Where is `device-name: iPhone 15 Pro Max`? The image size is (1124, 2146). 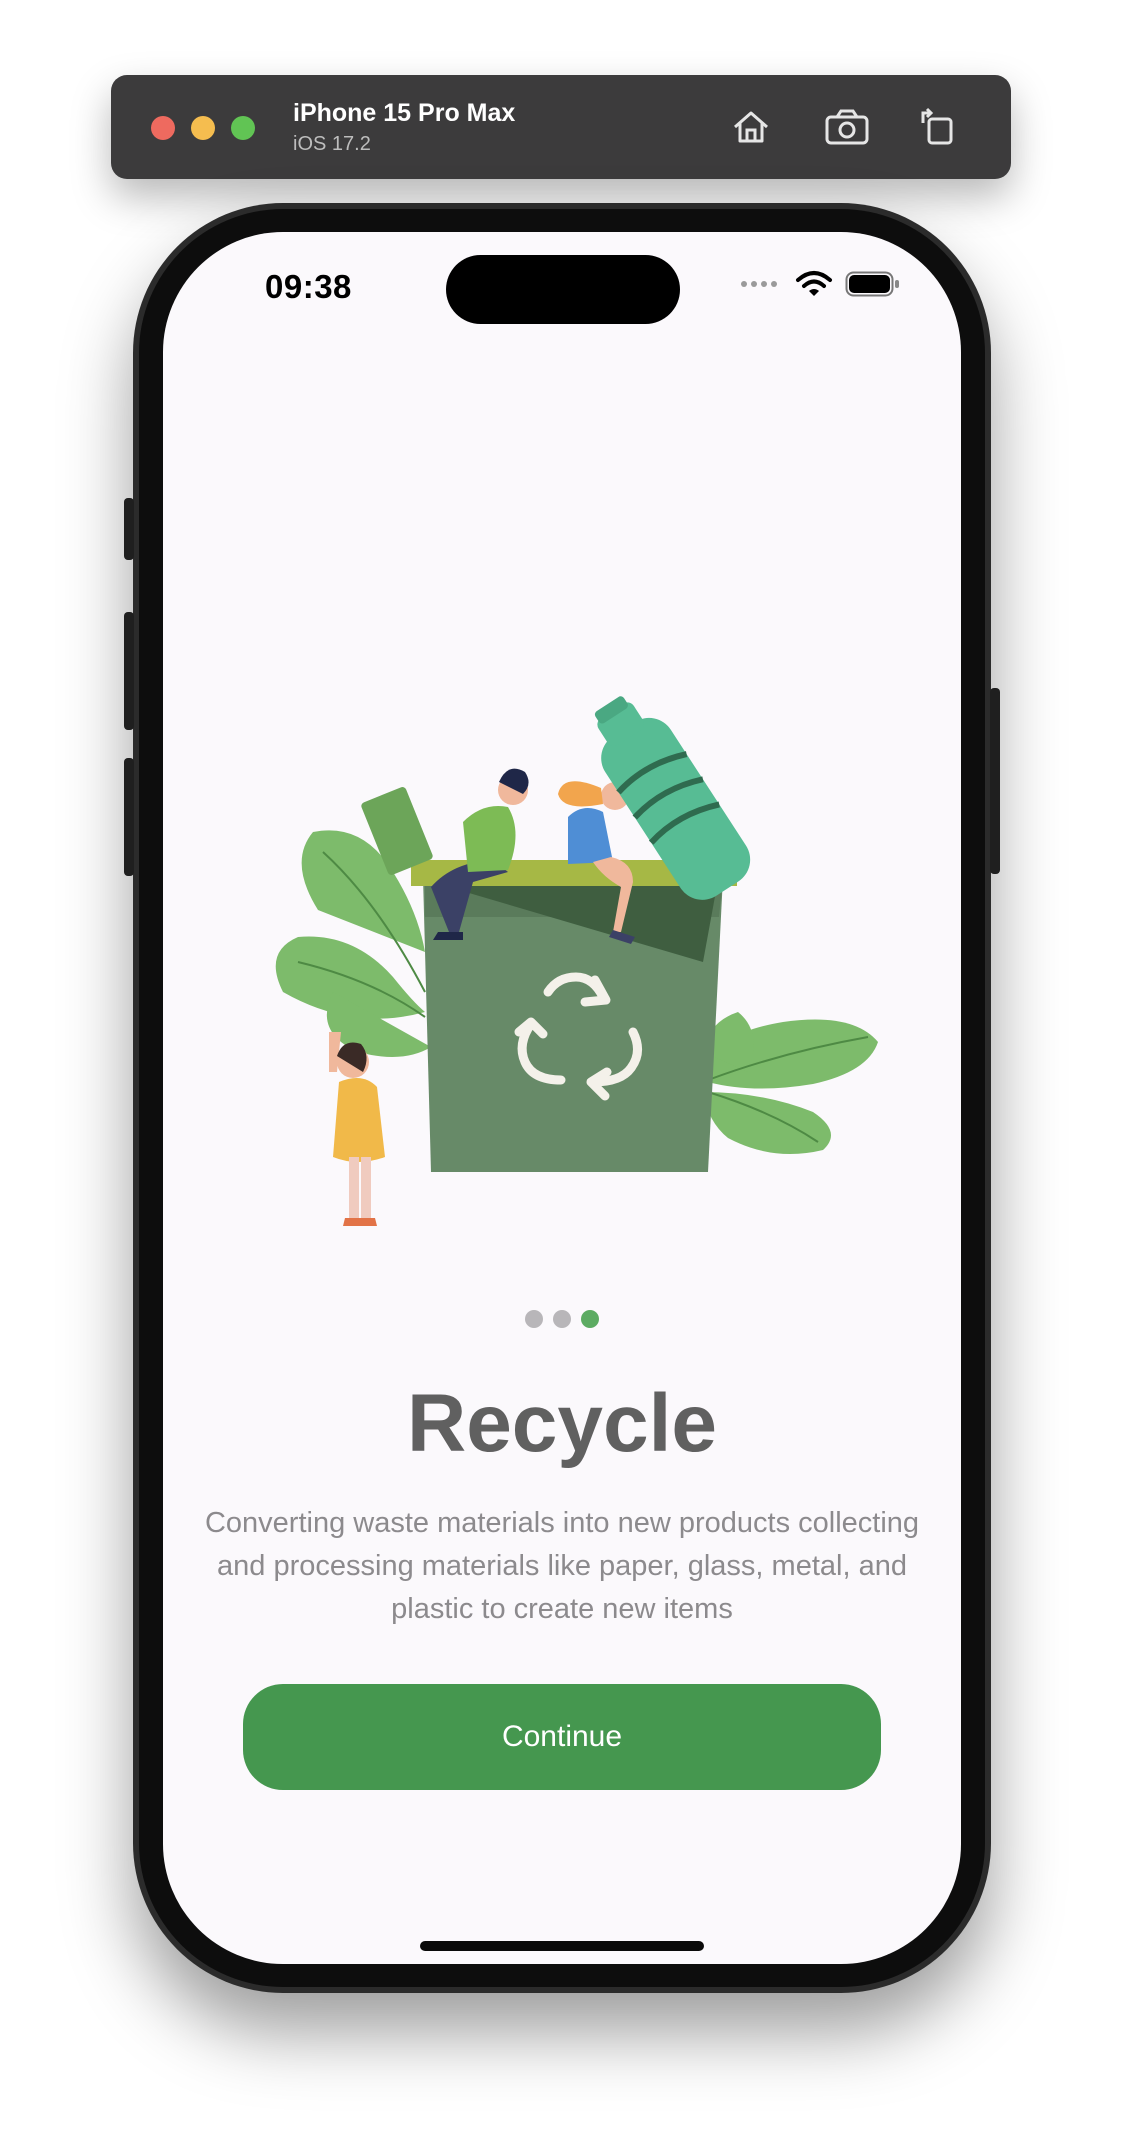 device-name: iPhone 15 Pro Max is located at coordinates (404, 113).